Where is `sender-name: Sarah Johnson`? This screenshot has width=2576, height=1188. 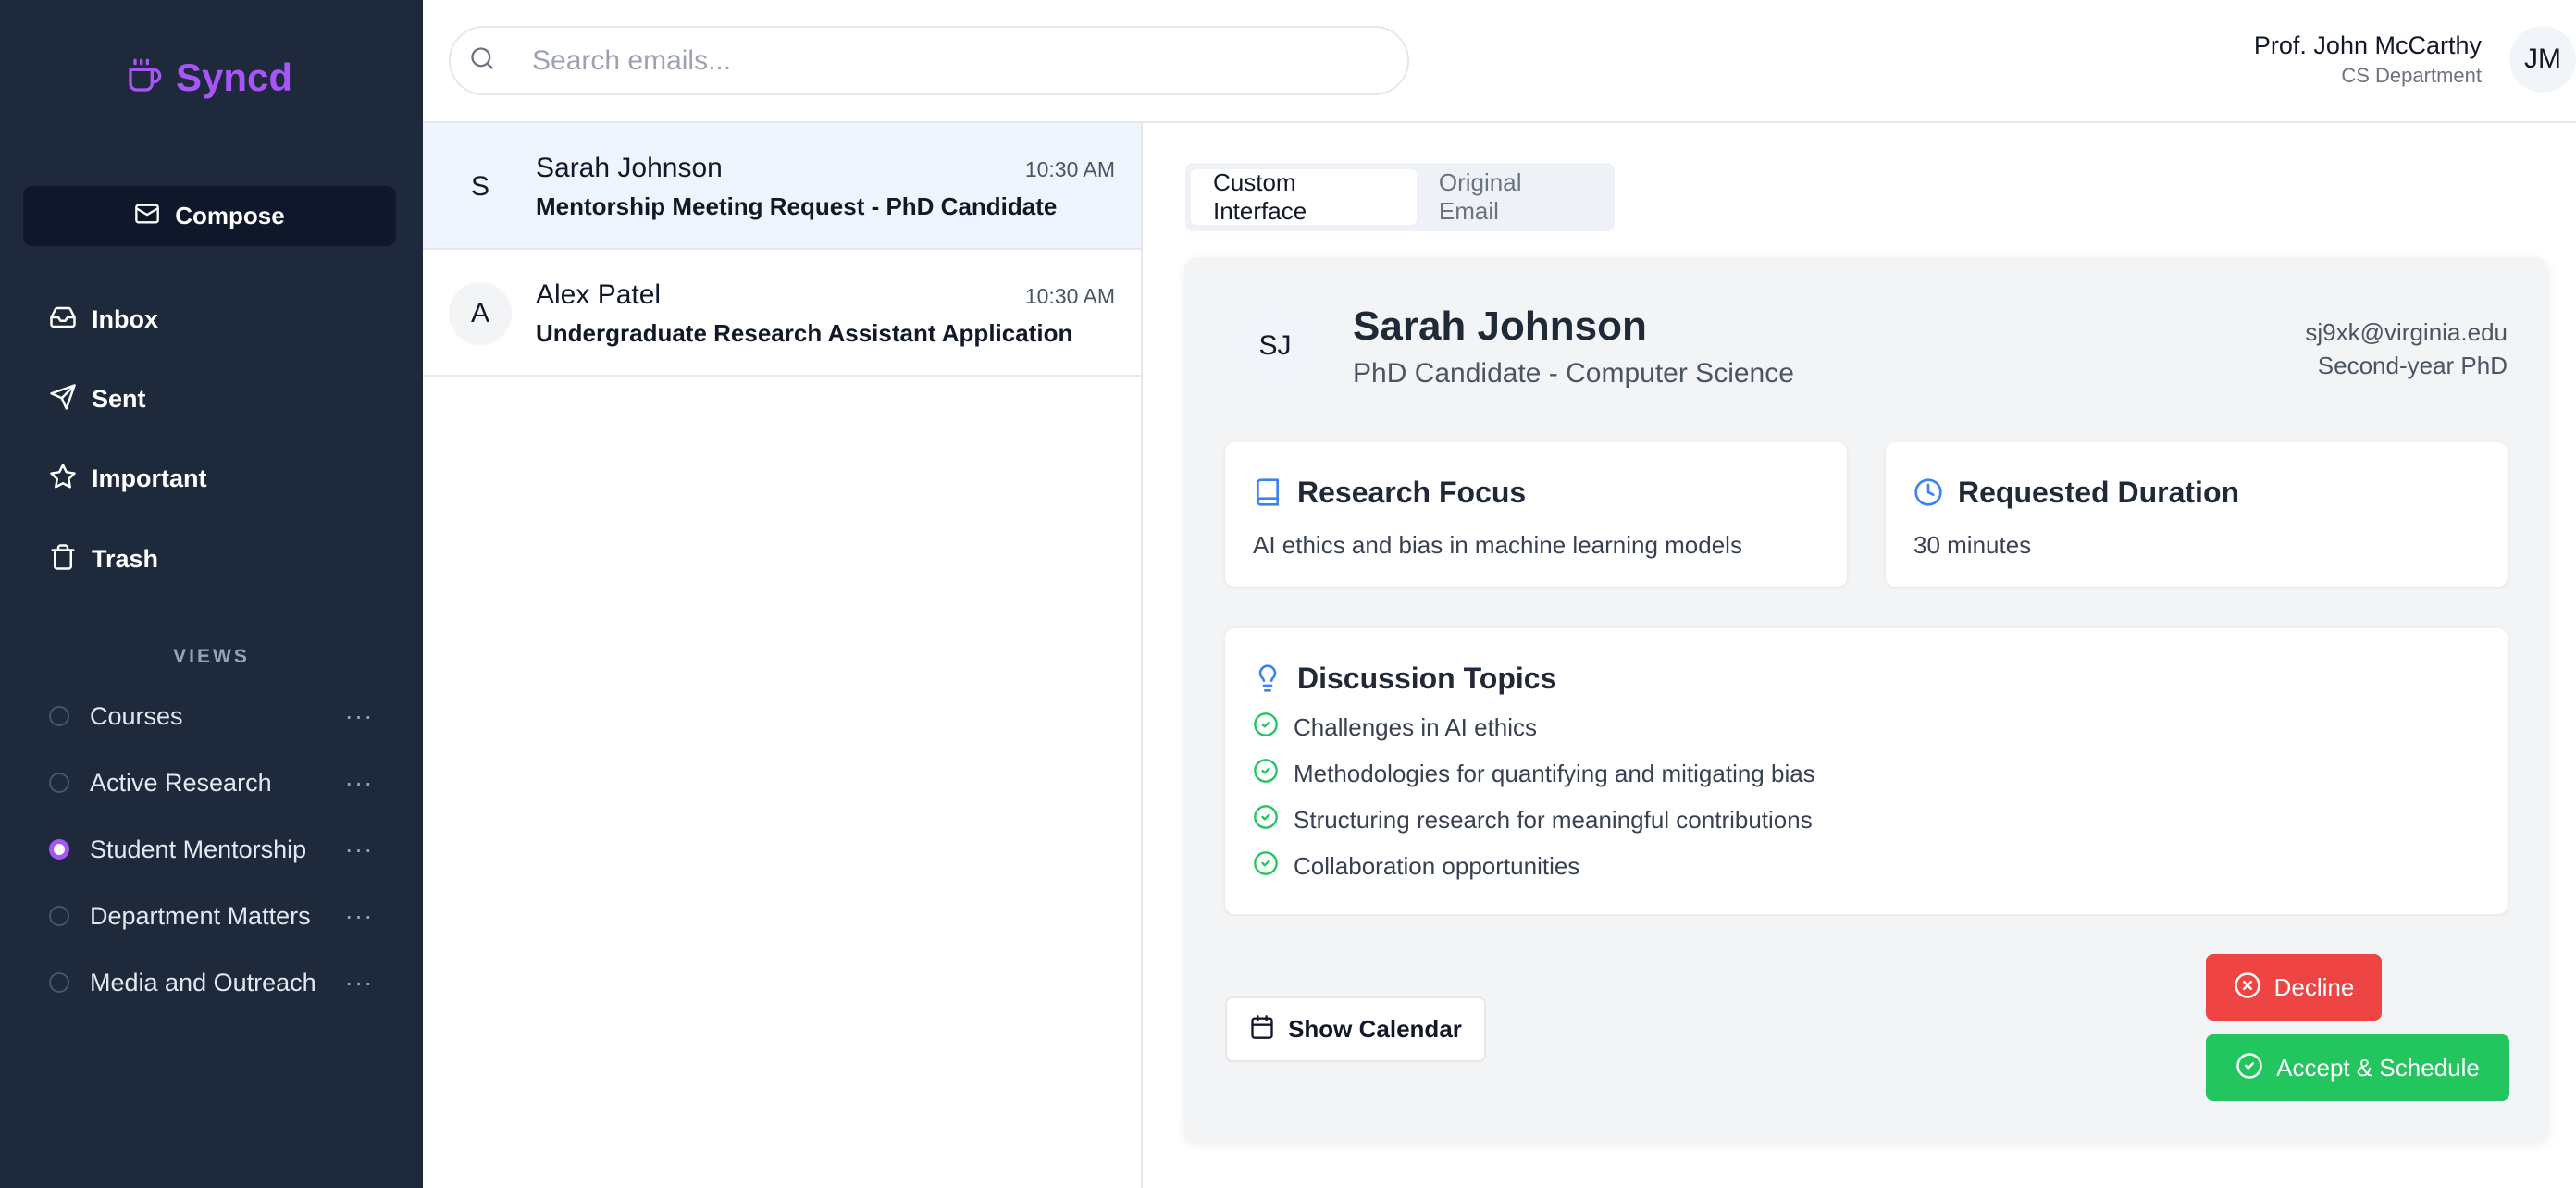
sender-name: Sarah Johnson is located at coordinates (1500, 326).